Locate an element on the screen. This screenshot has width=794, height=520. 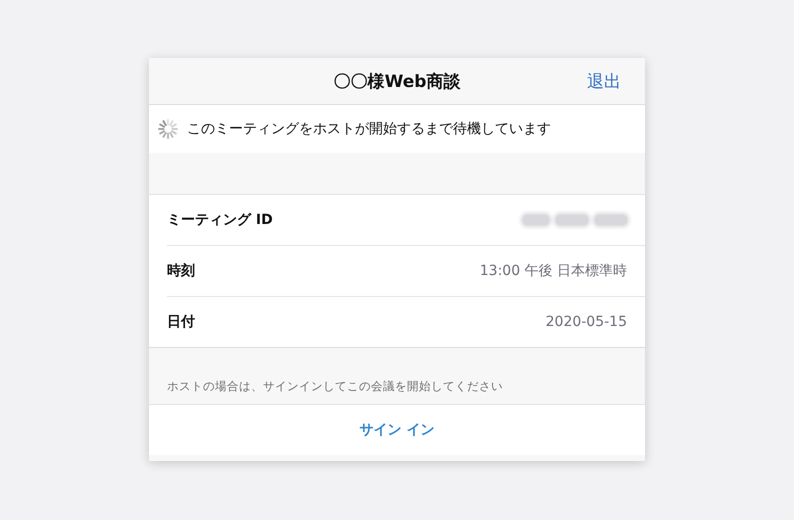
detail-value: 13:00 午後 日本標準時 is located at coordinates (553, 271).